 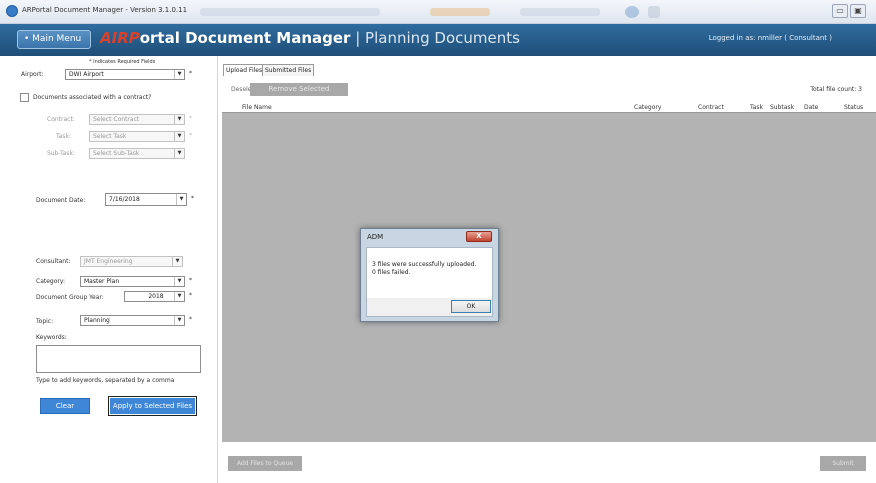 What do you see at coordinates (424, 264) in the screenshot?
I see `dialog-message-success: 3 files were successfully uploaded.` at bounding box center [424, 264].